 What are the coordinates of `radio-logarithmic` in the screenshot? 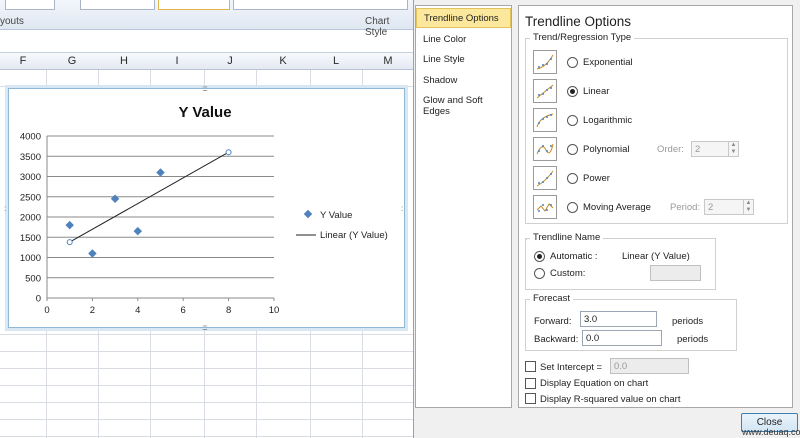 It's located at (572, 120).